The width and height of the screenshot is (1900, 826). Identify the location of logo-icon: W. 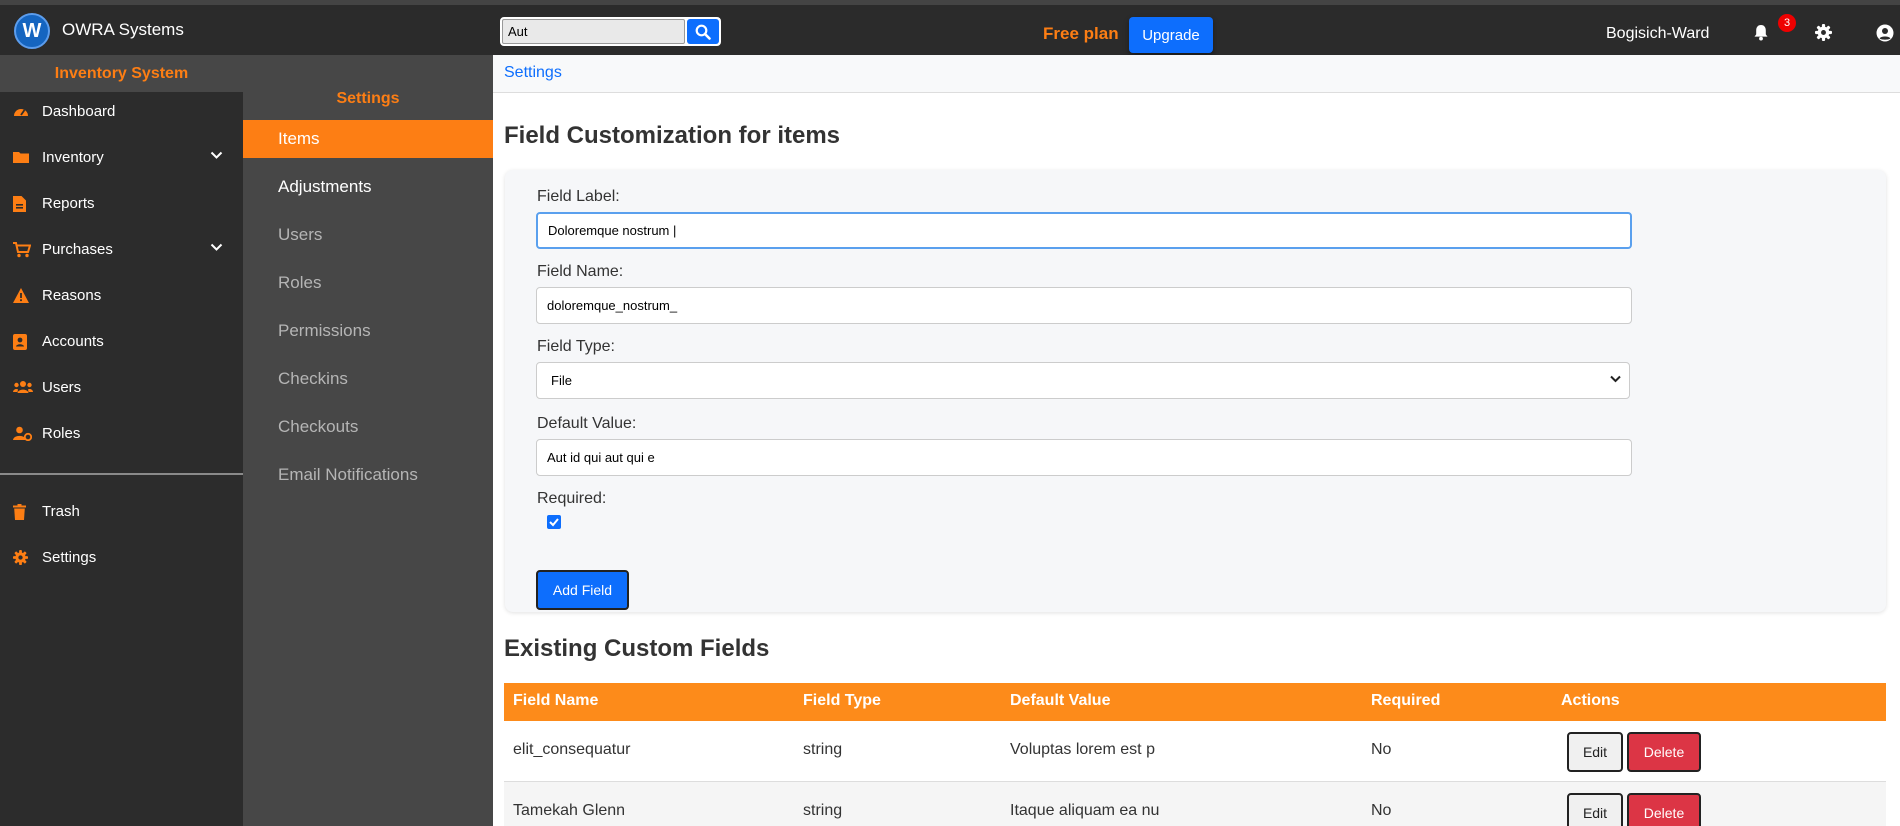
(32, 31).